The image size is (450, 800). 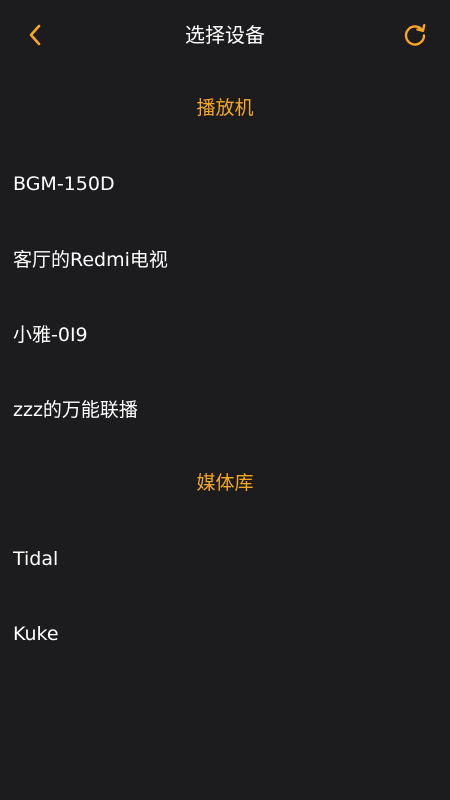 I want to click on header-bar: 选择设备, so click(x=225, y=35).